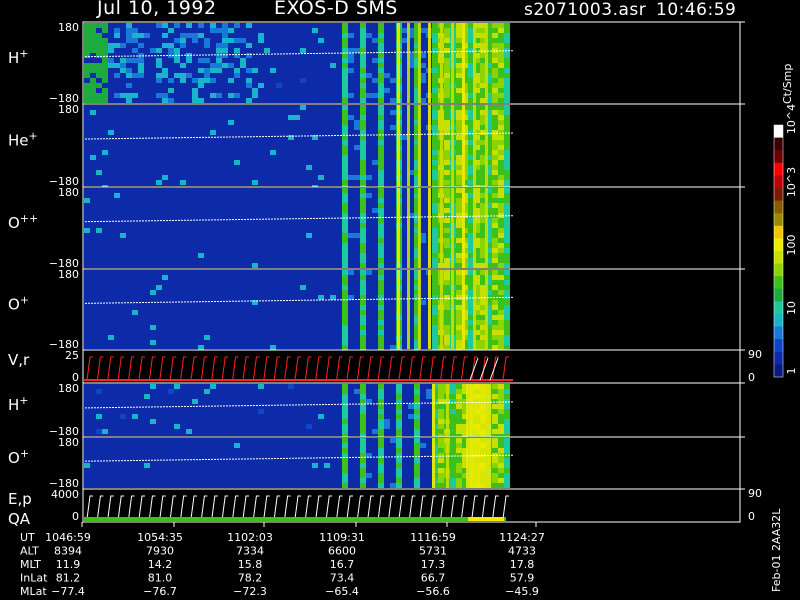  I want to click on y-max-label-o-plus-plus: 180, so click(68, 192).